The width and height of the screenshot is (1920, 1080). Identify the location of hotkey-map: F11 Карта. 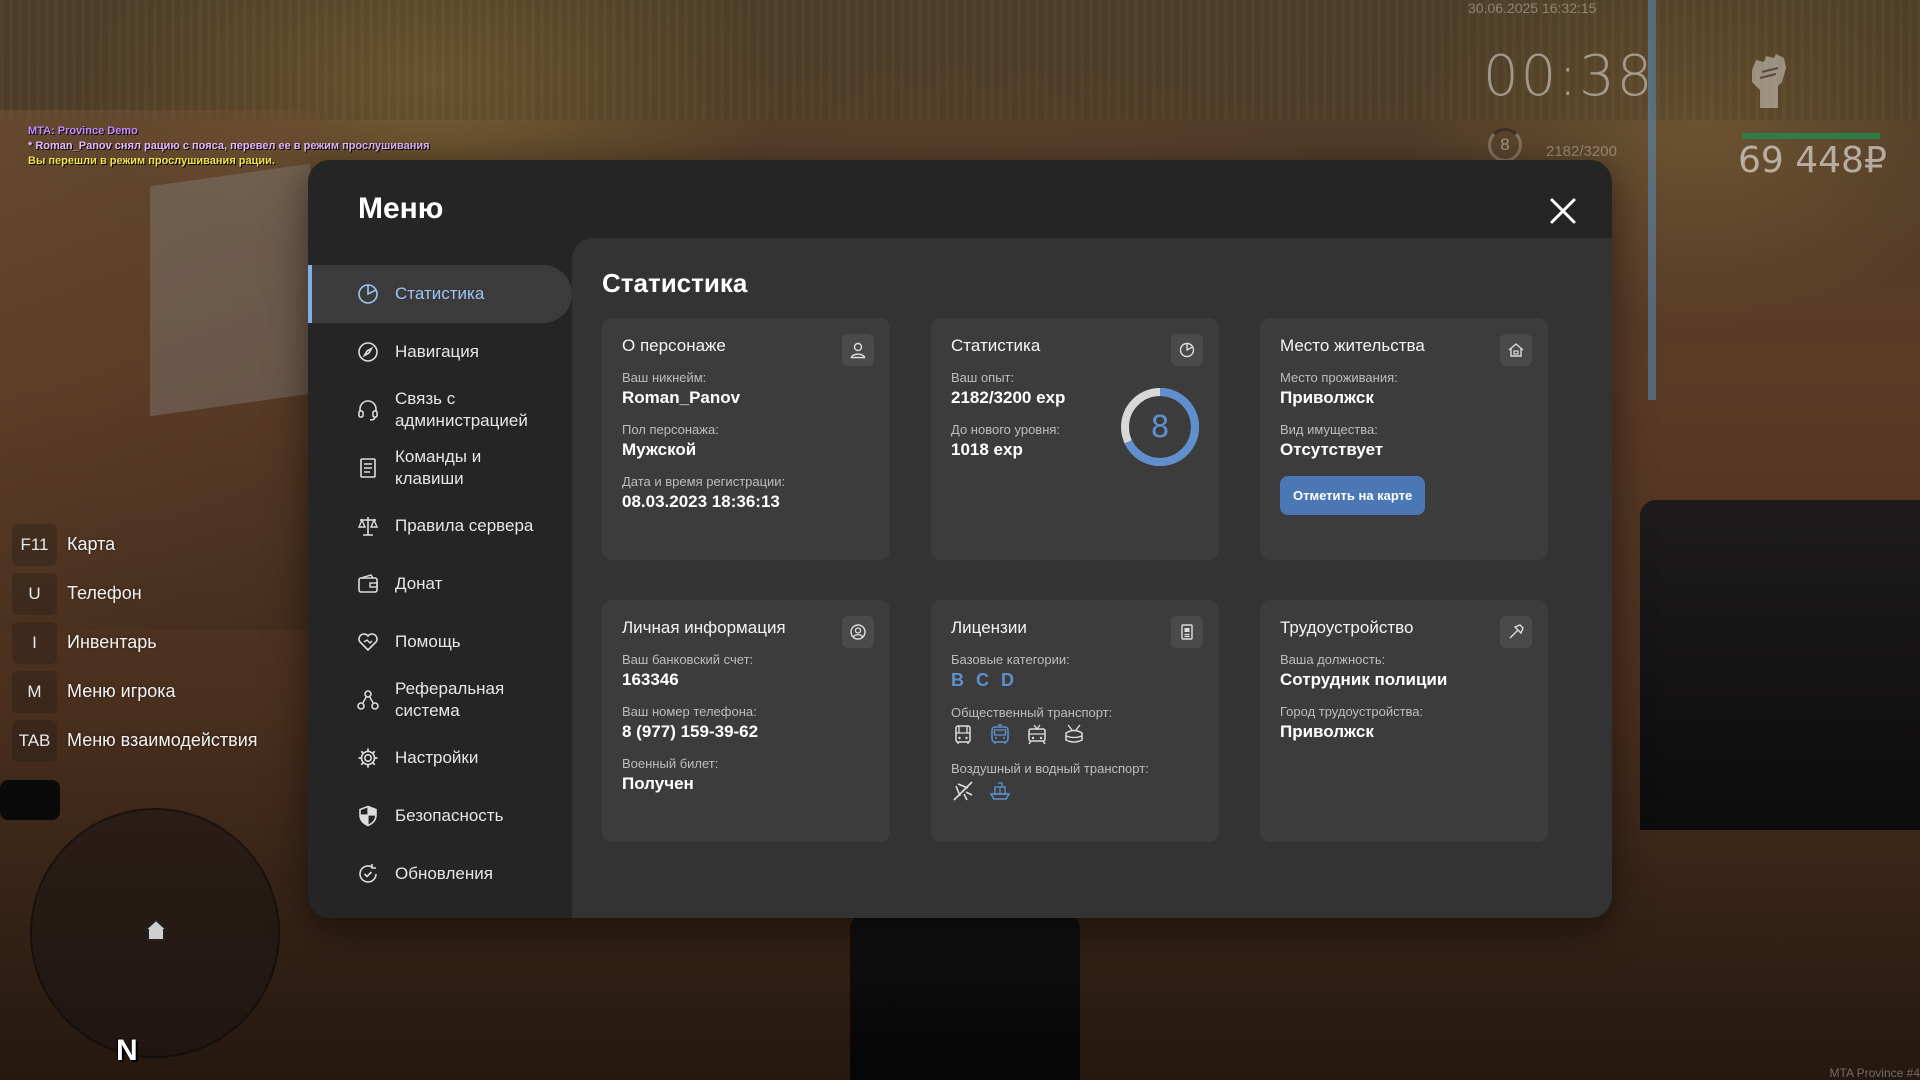
(135, 544).